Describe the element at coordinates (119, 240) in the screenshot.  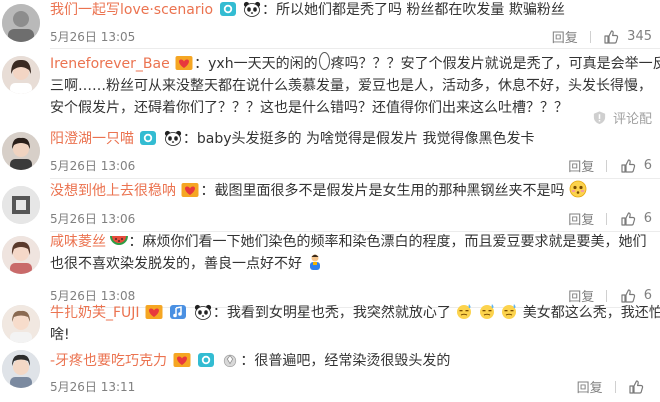
I see `watermelon-icon` at that location.